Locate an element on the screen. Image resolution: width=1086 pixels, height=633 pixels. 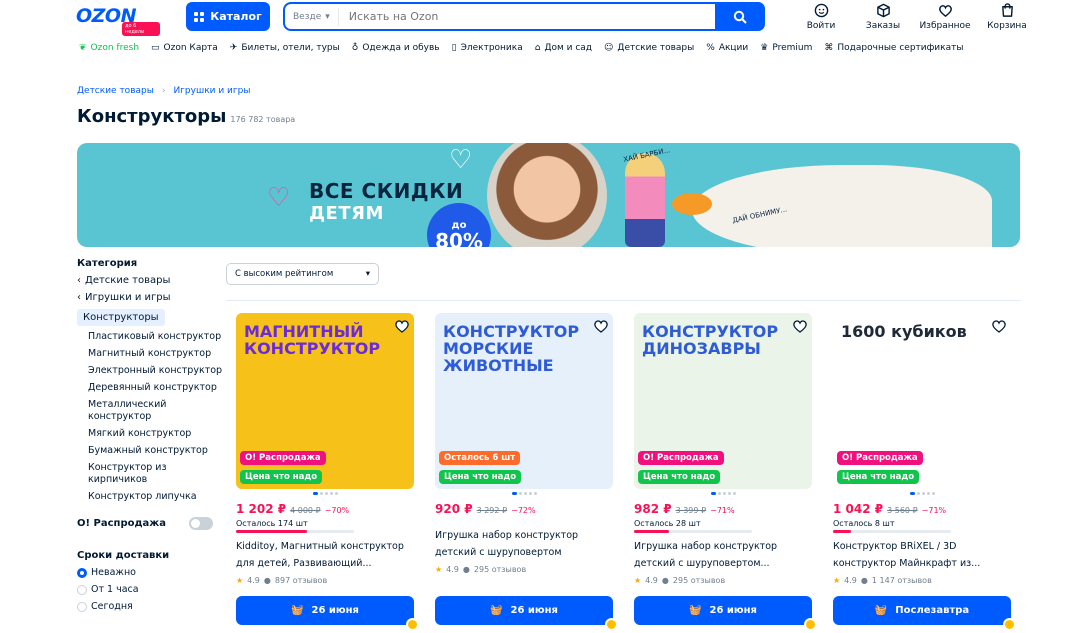
category-parent-link: ‹ Детские товары is located at coordinates (152, 280).